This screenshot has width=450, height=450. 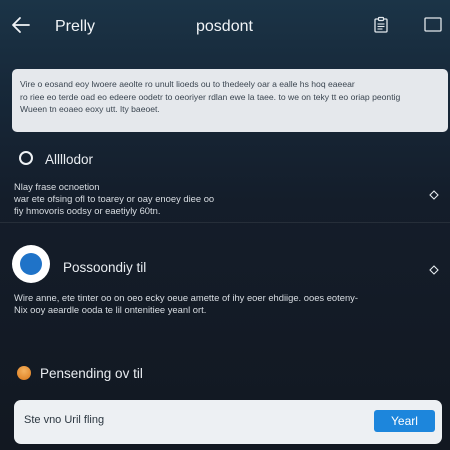 I want to click on window-icon, so click(x=433, y=24).